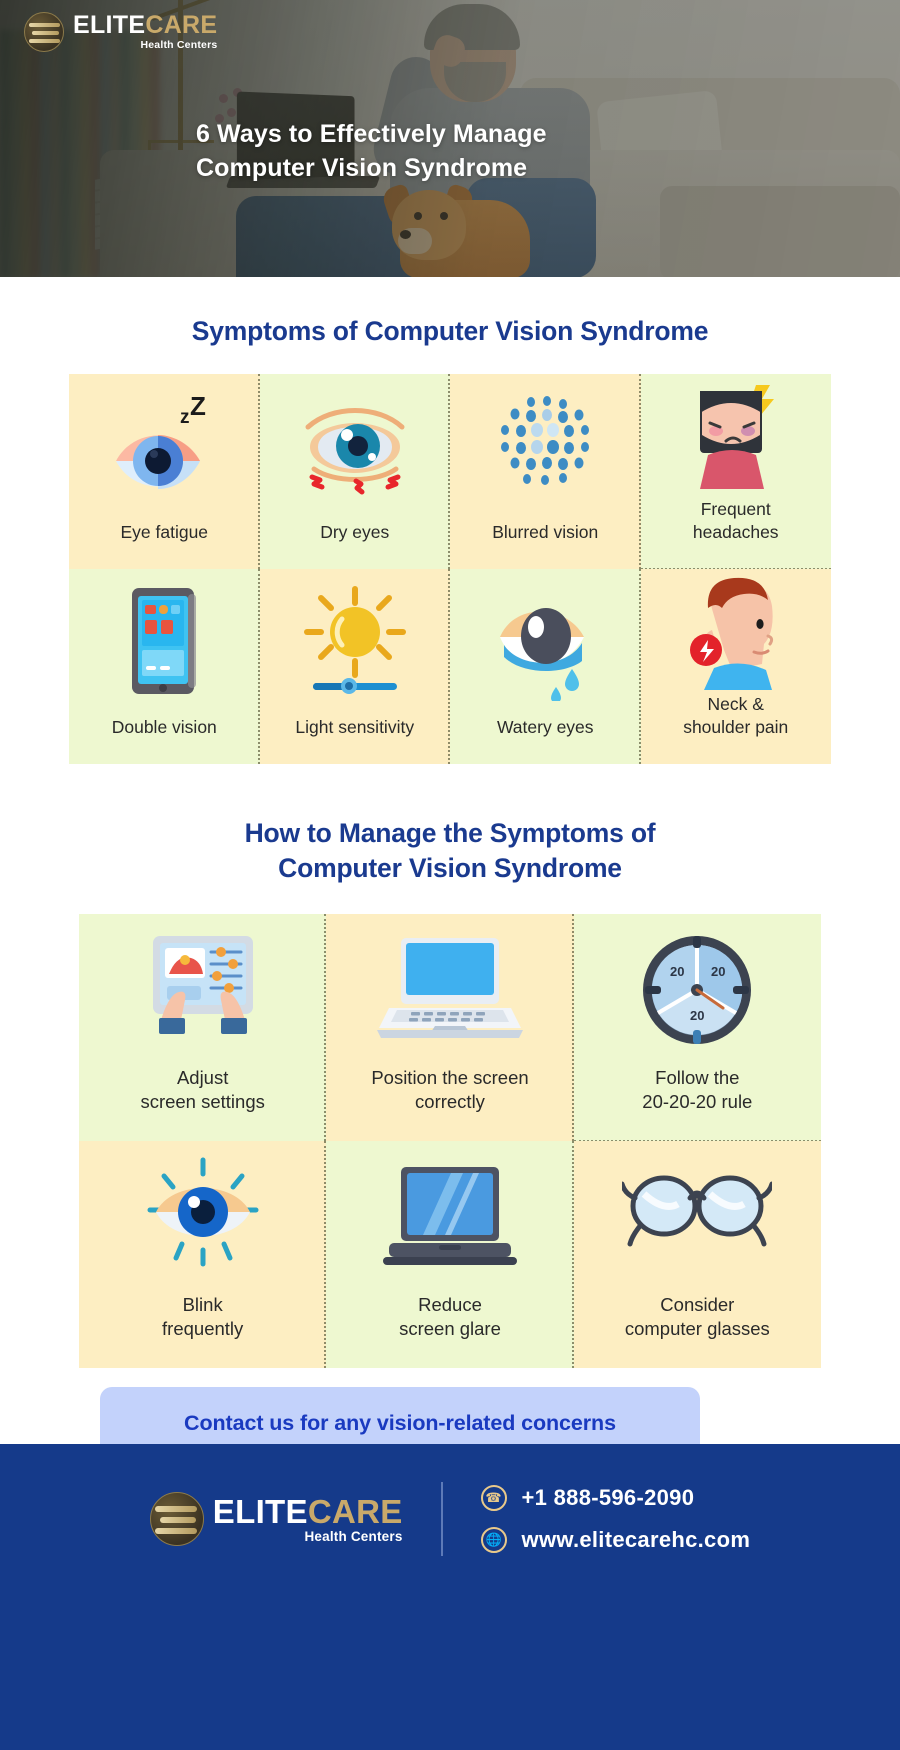 The image size is (900, 1750). I want to click on footer-website-row: 🌐 www.elitecarehc.com, so click(615, 1540).